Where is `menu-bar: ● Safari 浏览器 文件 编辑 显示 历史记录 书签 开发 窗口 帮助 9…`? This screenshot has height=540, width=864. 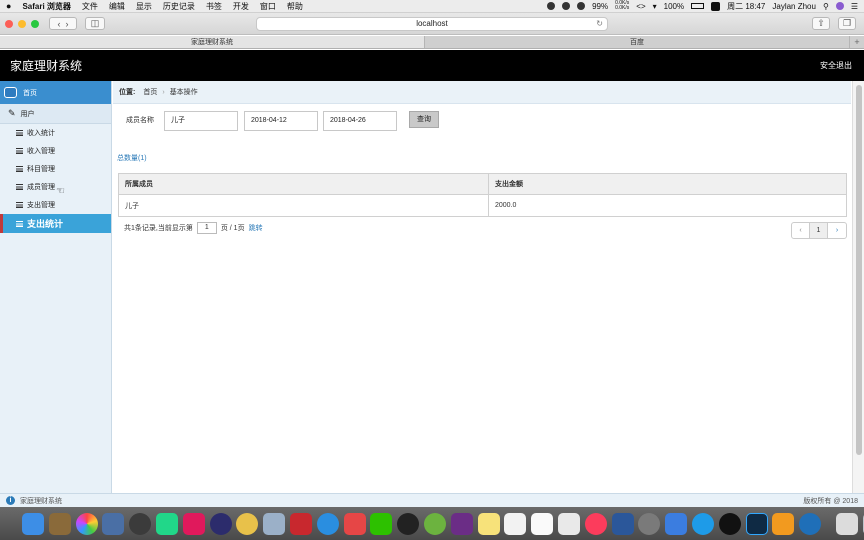
menu-bar: ● Safari 浏览器 文件 编辑 显示 历史记录 书签 开发 窗口 帮助 9… is located at coordinates (432, 6).